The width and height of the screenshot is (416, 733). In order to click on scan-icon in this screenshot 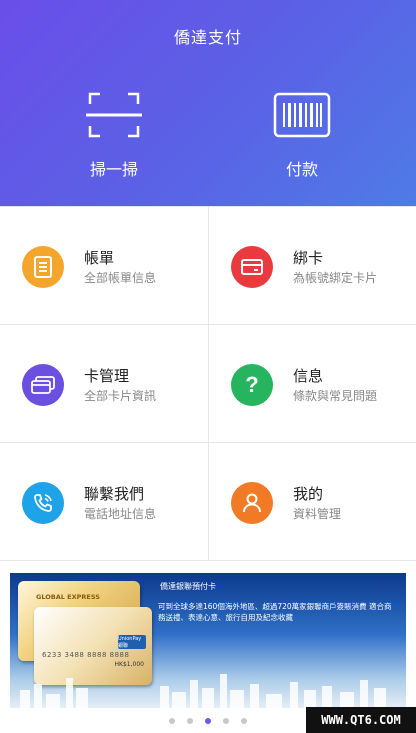, I will do `click(114, 115)`.